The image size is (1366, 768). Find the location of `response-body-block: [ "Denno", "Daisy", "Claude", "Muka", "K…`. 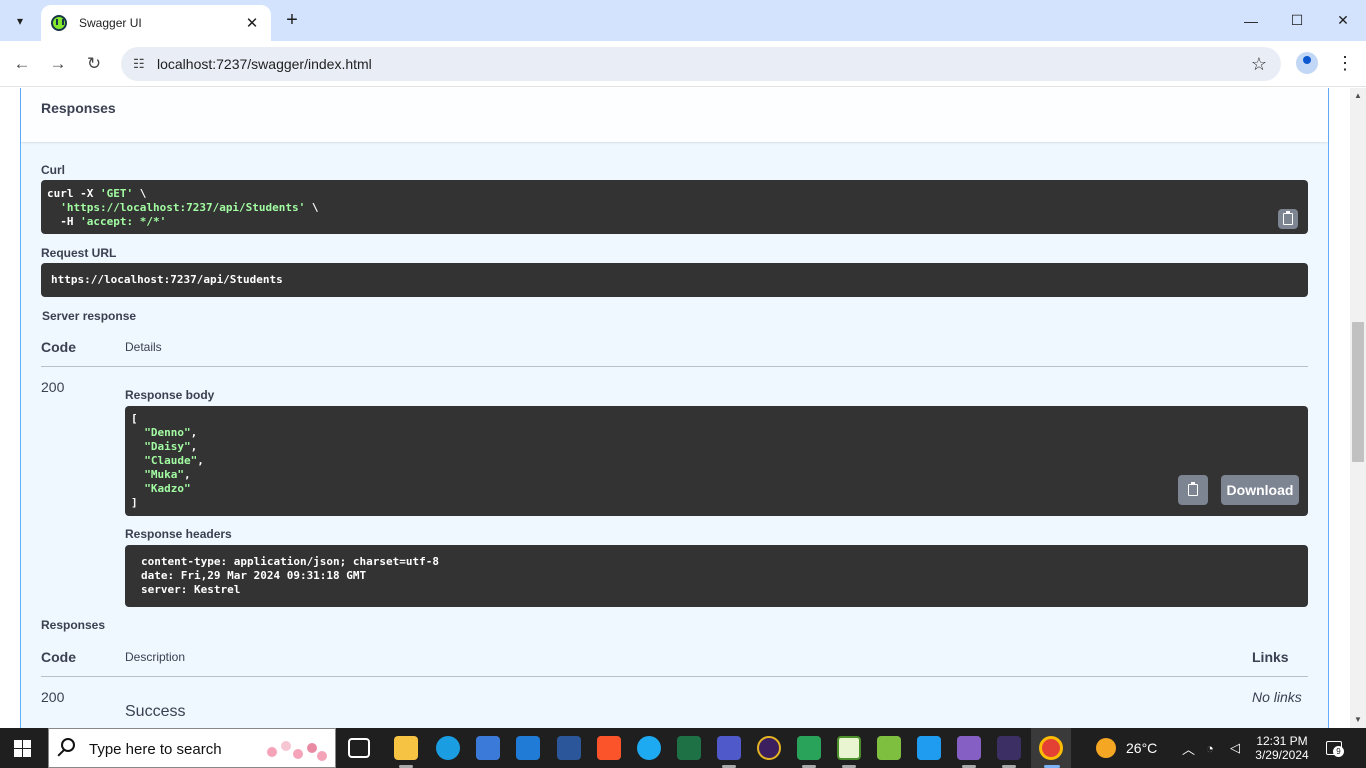

response-body-block: [ "Denno", "Daisy", "Claude", "Muka", "K… is located at coordinates (716, 461).